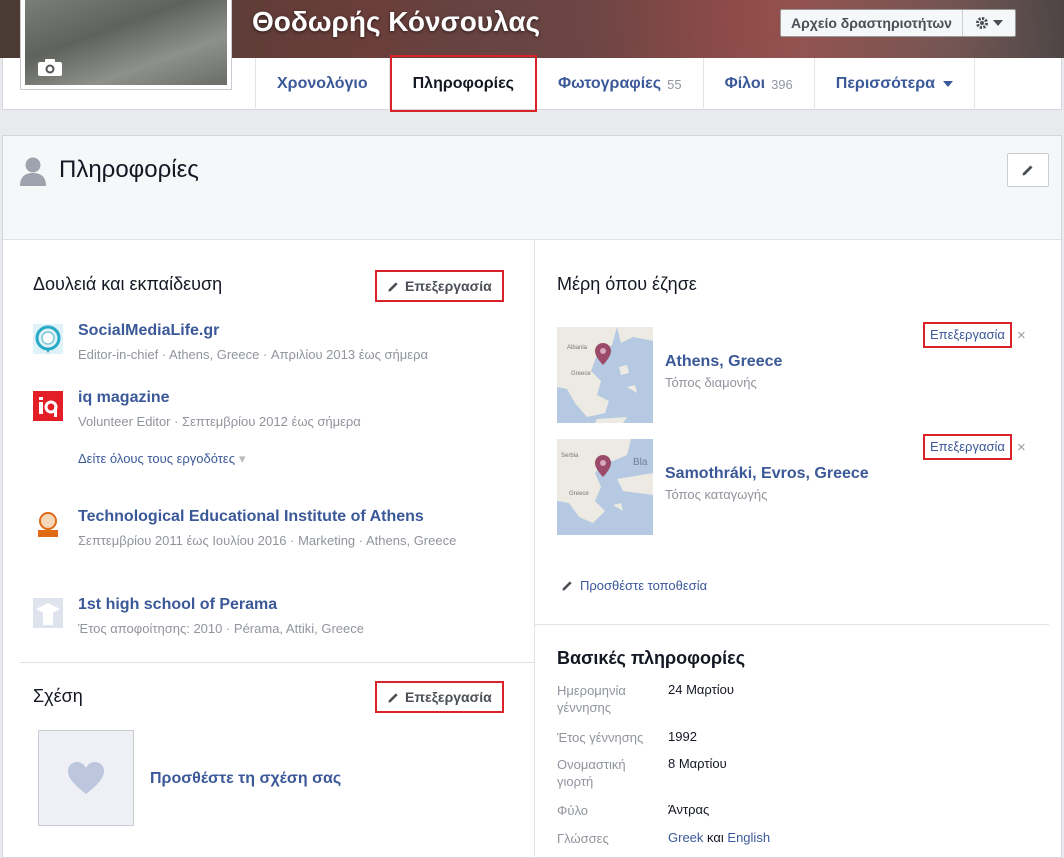 This screenshot has width=1064, height=858. I want to click on profile-name: Θοδωρής Κόνσουλας, so click(396, 22).